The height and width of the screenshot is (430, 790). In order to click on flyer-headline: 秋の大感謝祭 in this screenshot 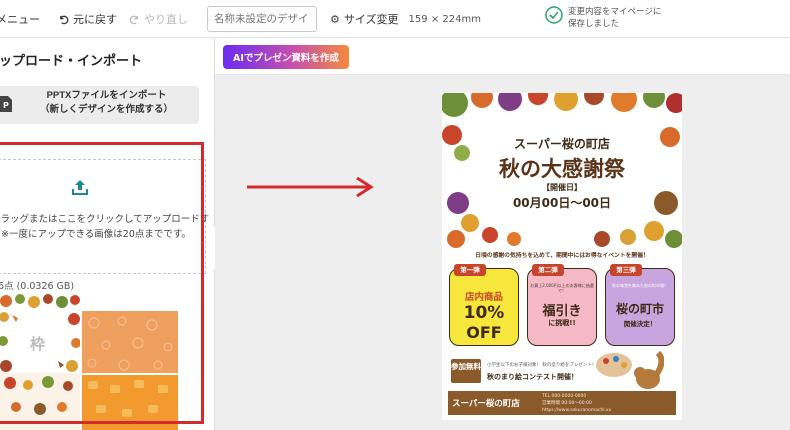, I will do `click(562, 169)`.